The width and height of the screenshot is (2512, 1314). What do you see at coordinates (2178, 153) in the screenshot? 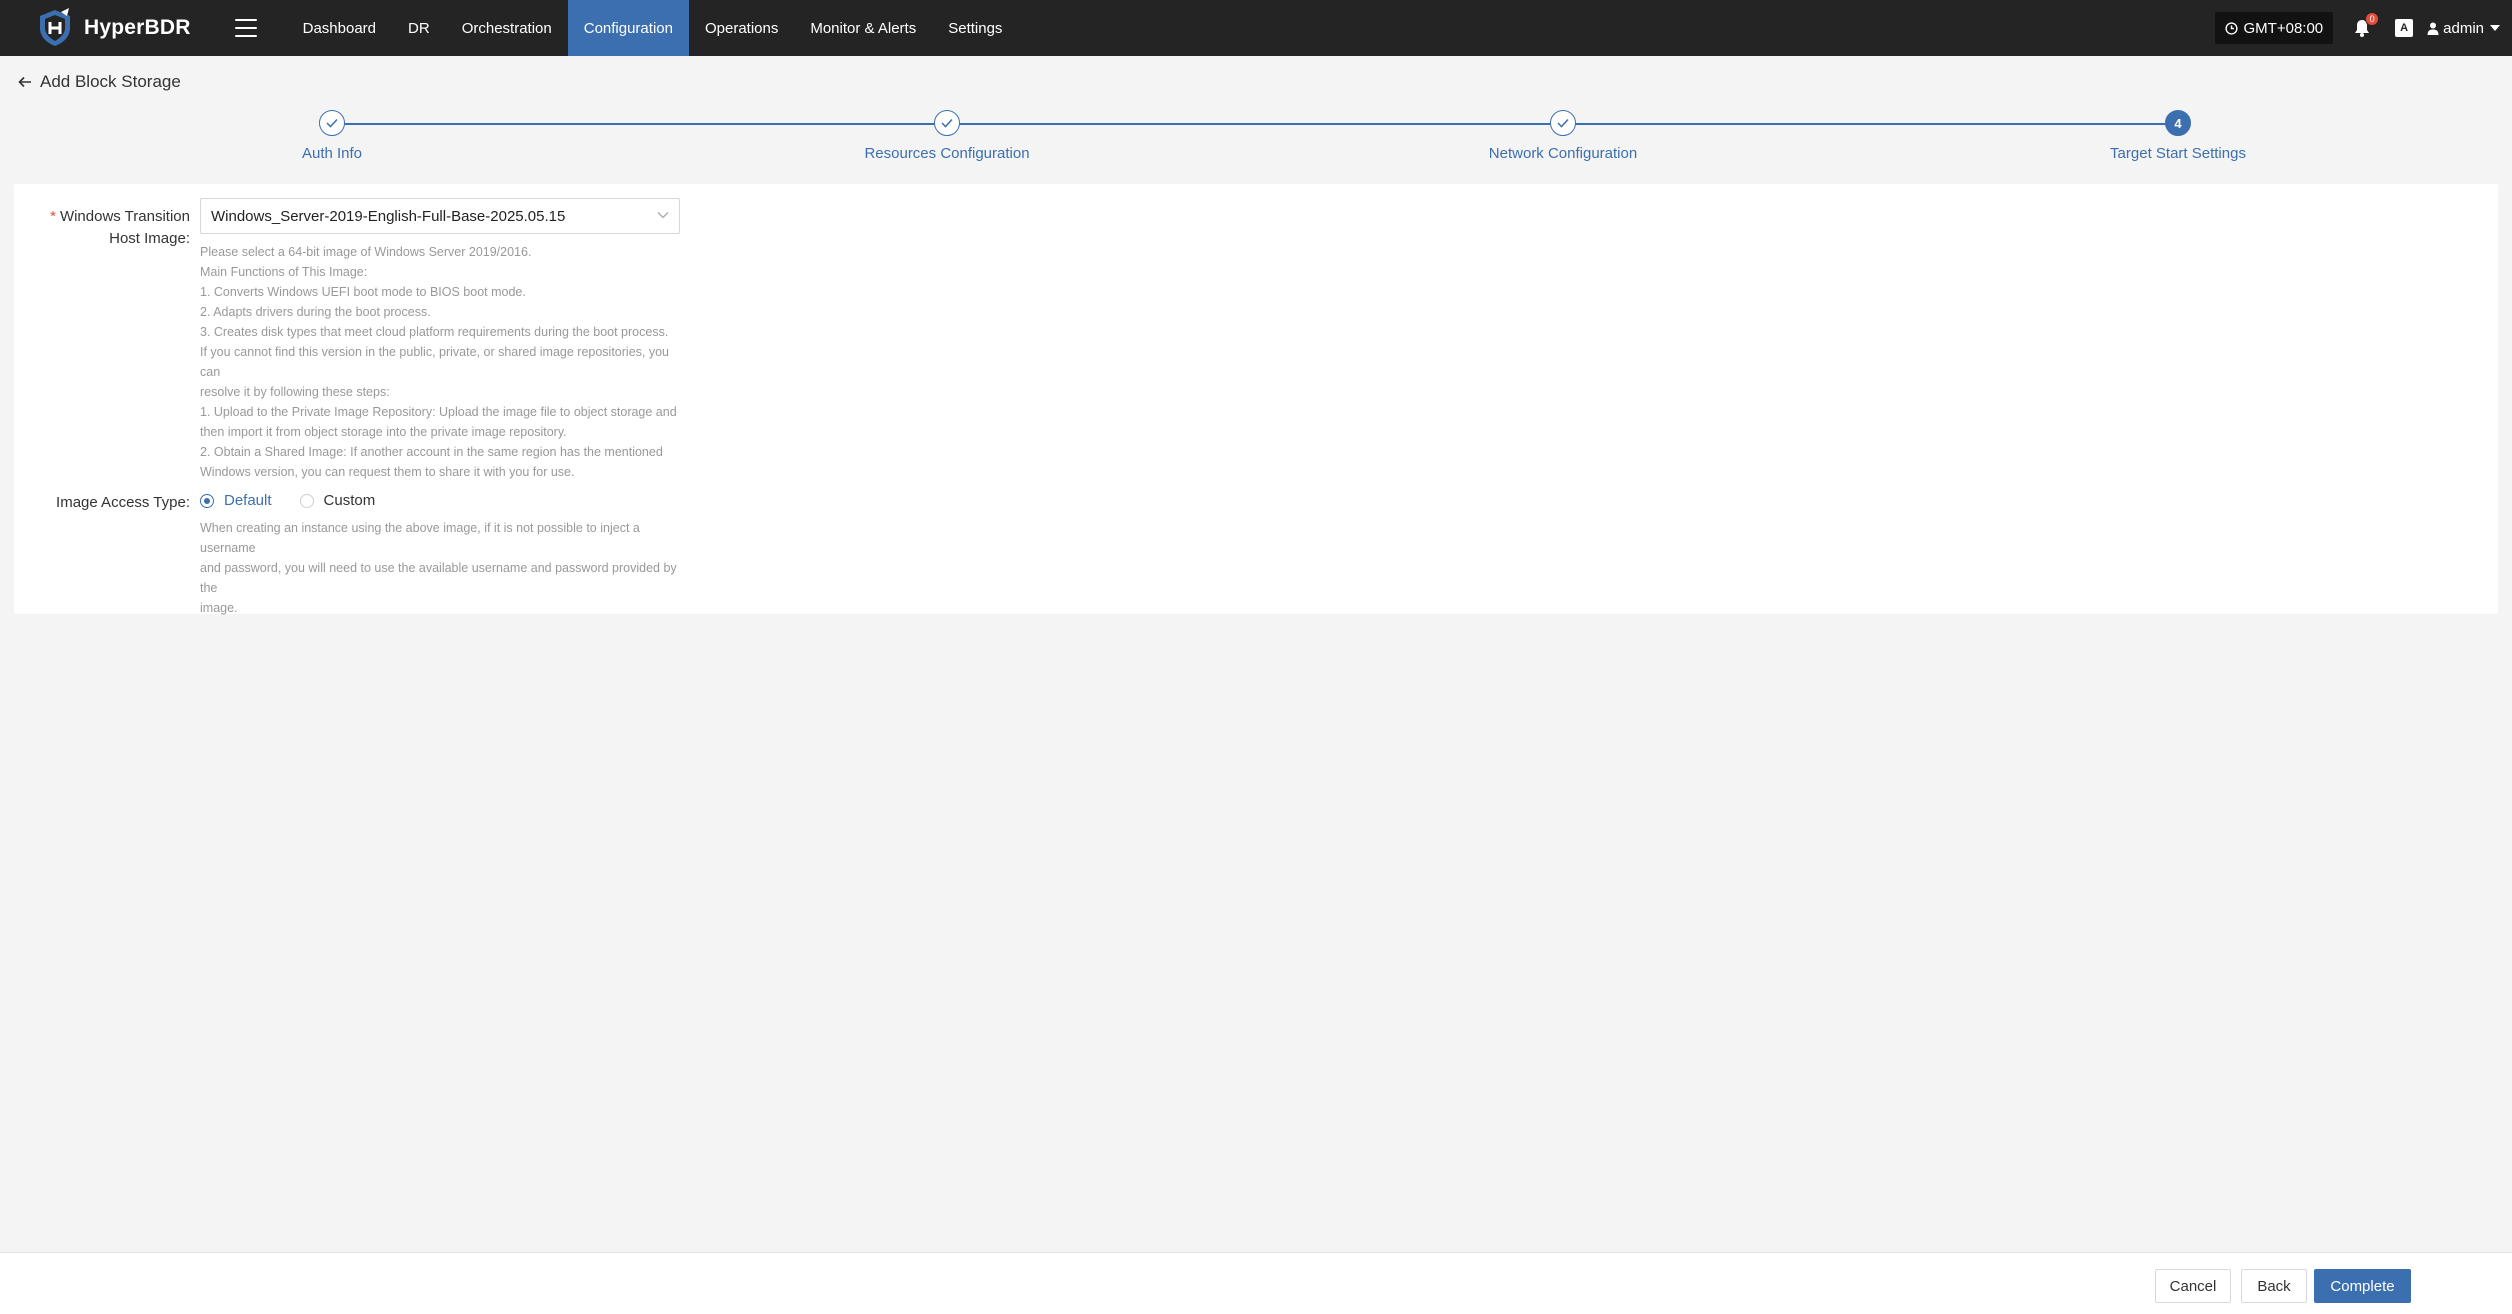
I see `step-label: Target Start Settings` at bounding box center [2178, 153].